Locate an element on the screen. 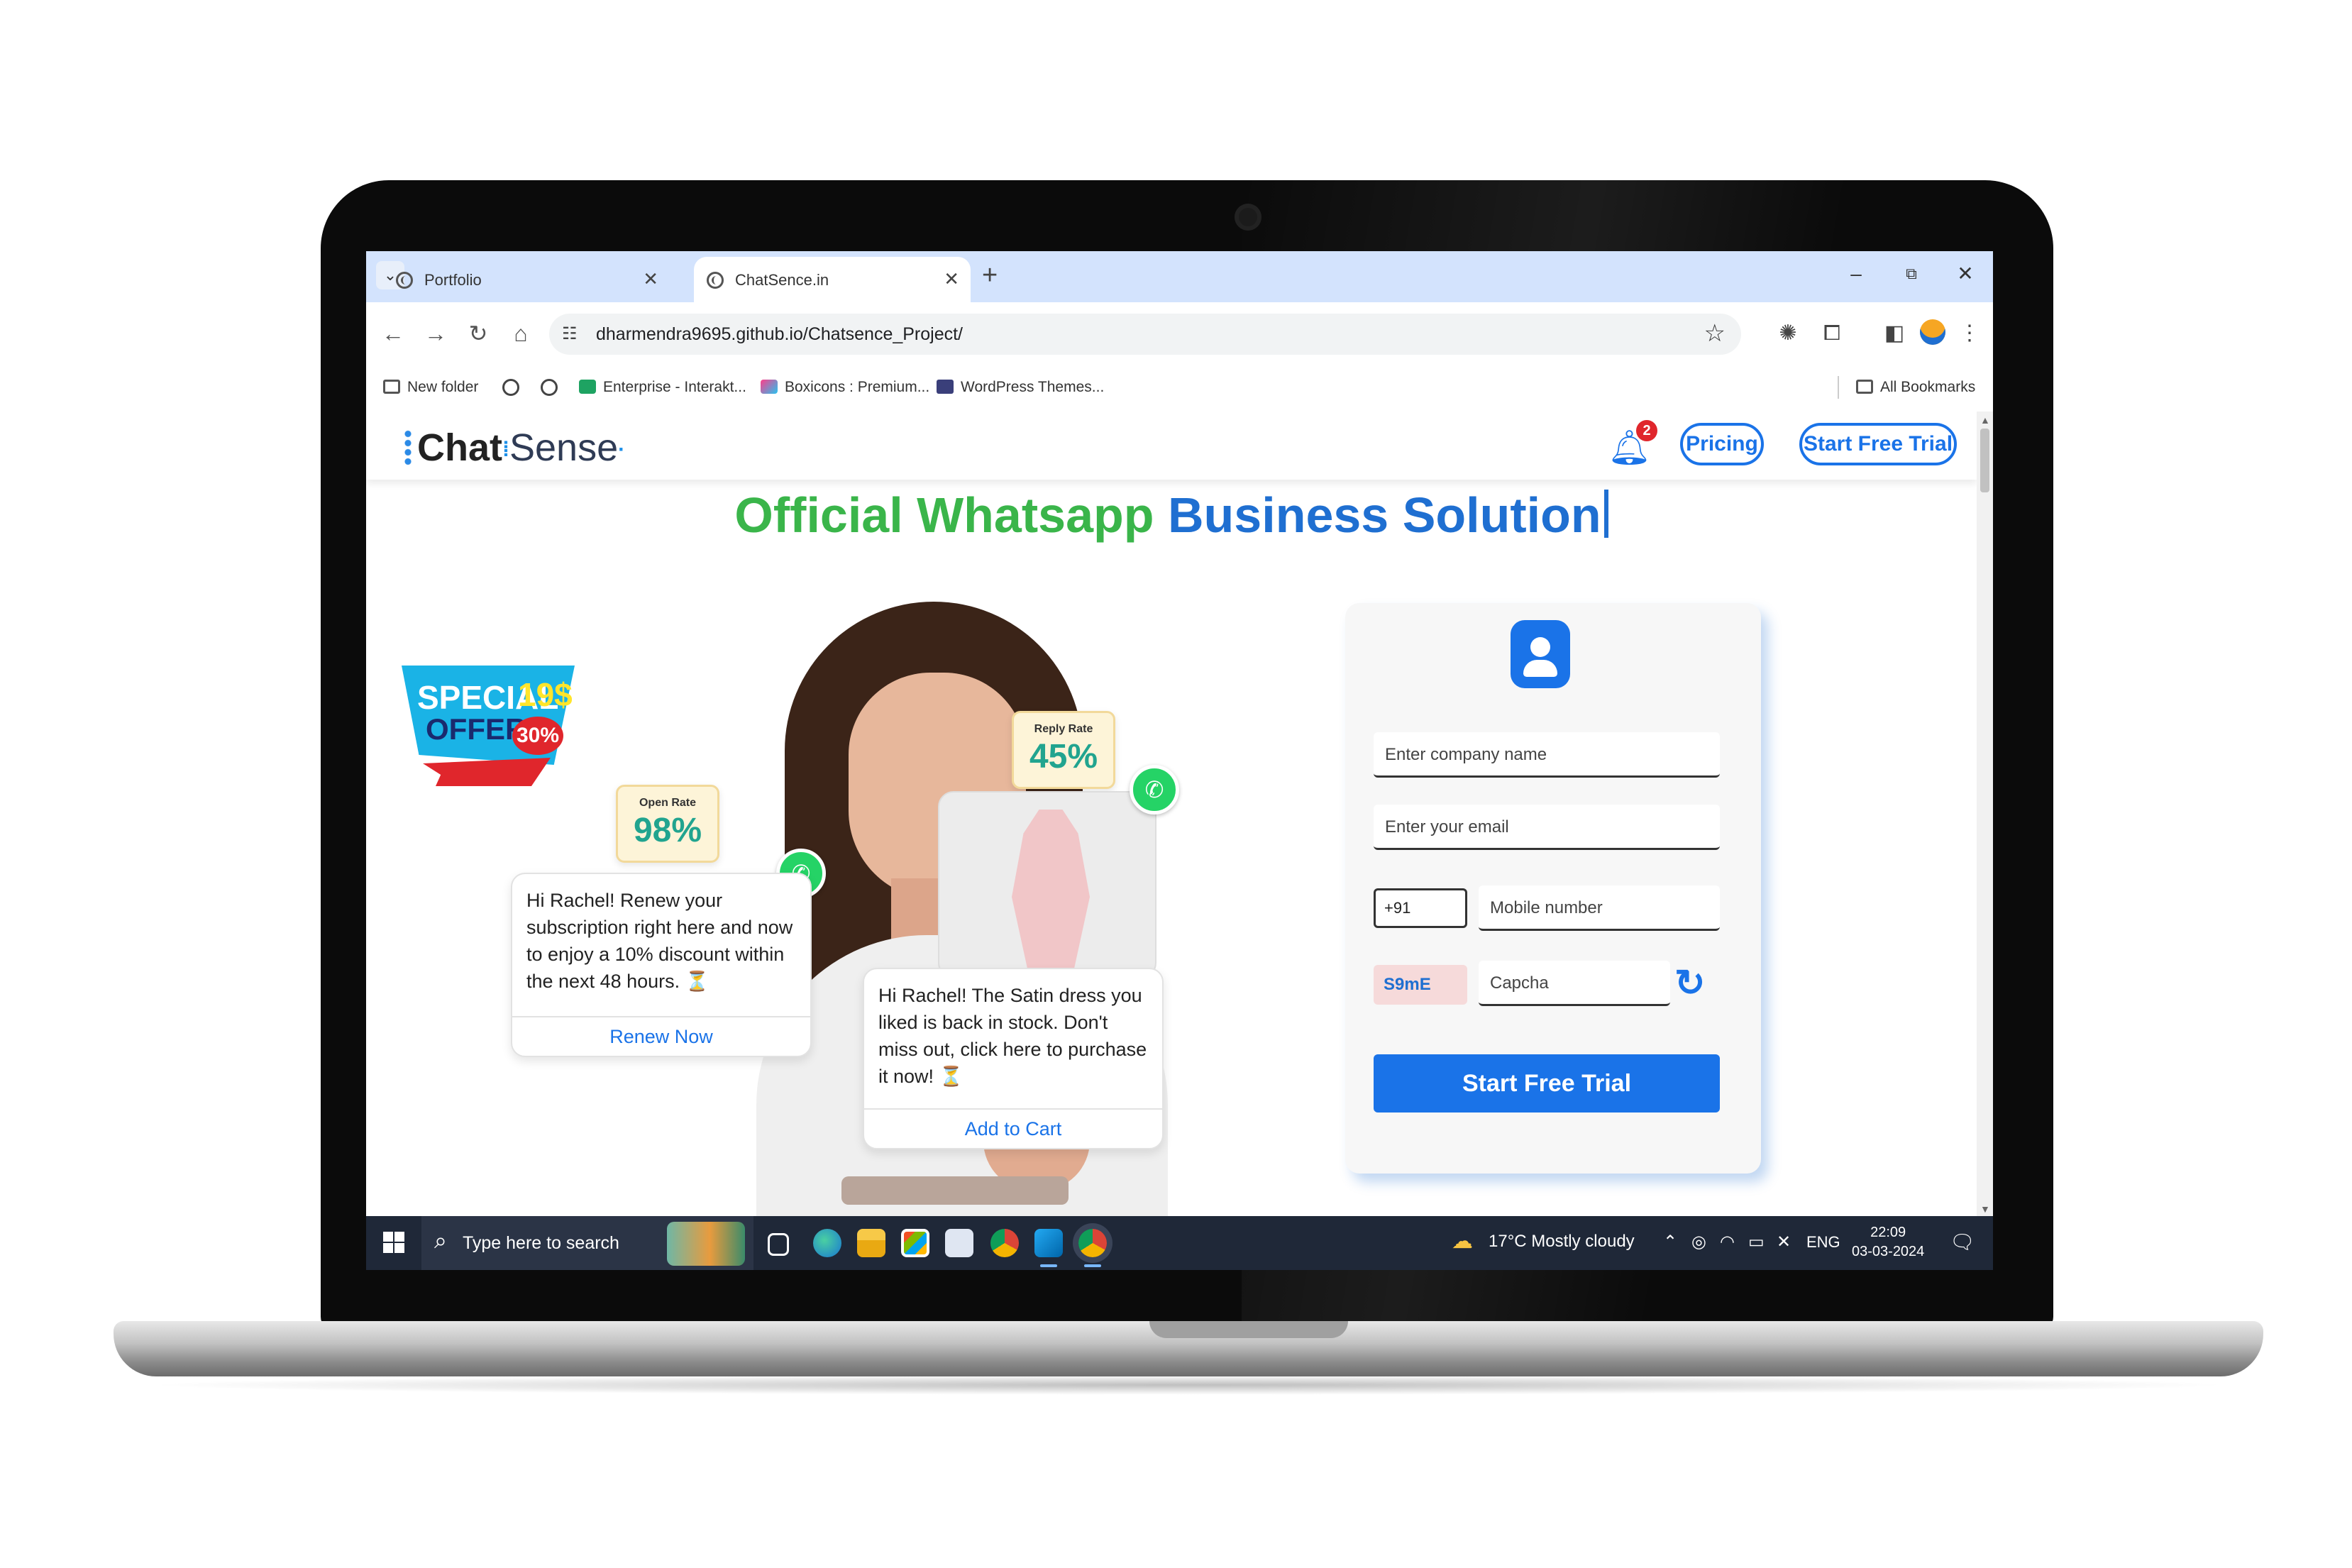 The width and height of the screenshot is (2352, 1568). minimize-button: – is located at coordinates (1856, 274).